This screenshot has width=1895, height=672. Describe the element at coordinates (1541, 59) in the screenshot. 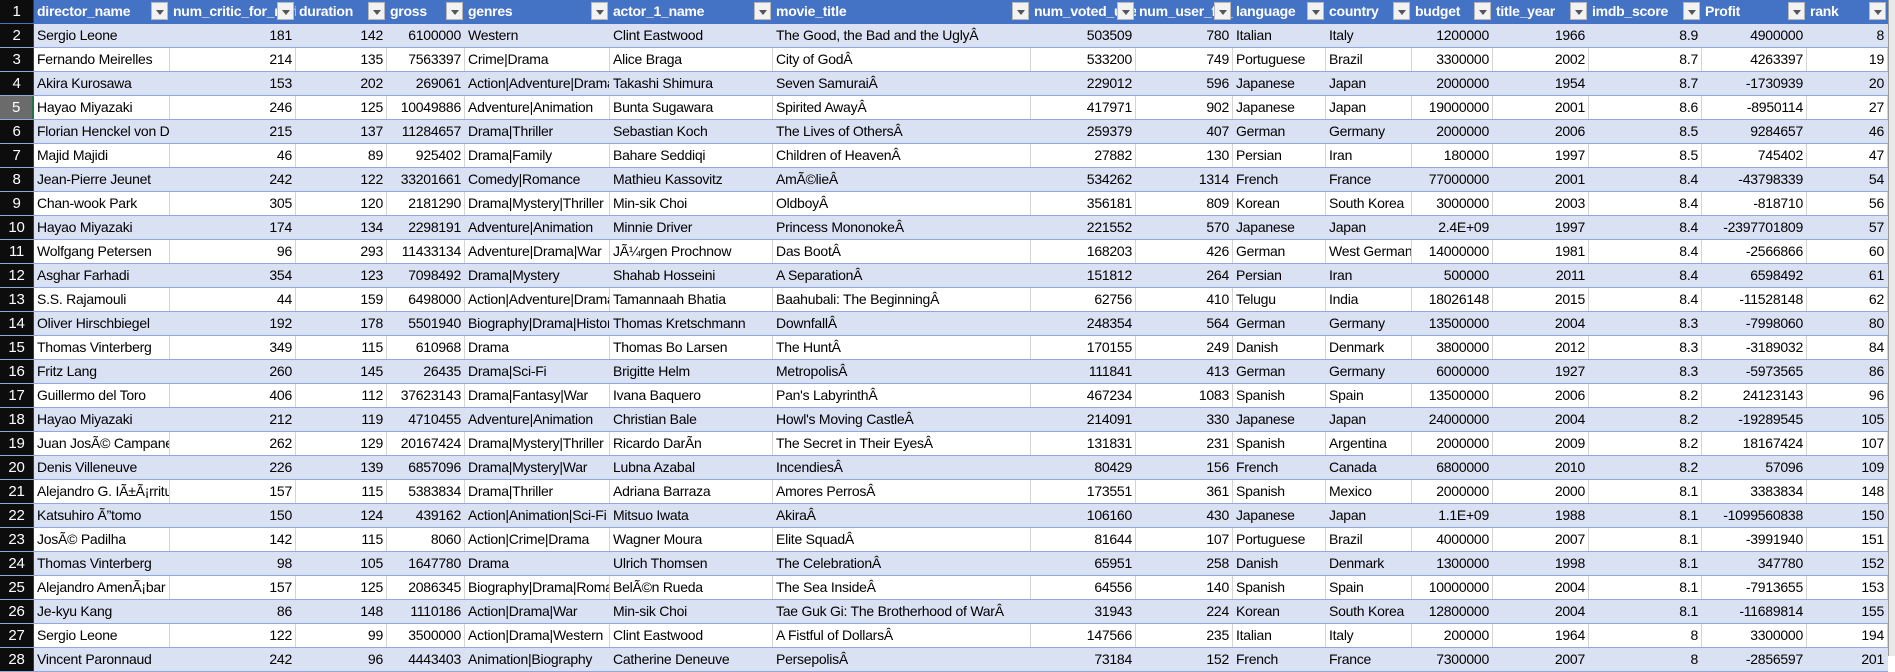

I see `cell-title-year: 2002` at that location.